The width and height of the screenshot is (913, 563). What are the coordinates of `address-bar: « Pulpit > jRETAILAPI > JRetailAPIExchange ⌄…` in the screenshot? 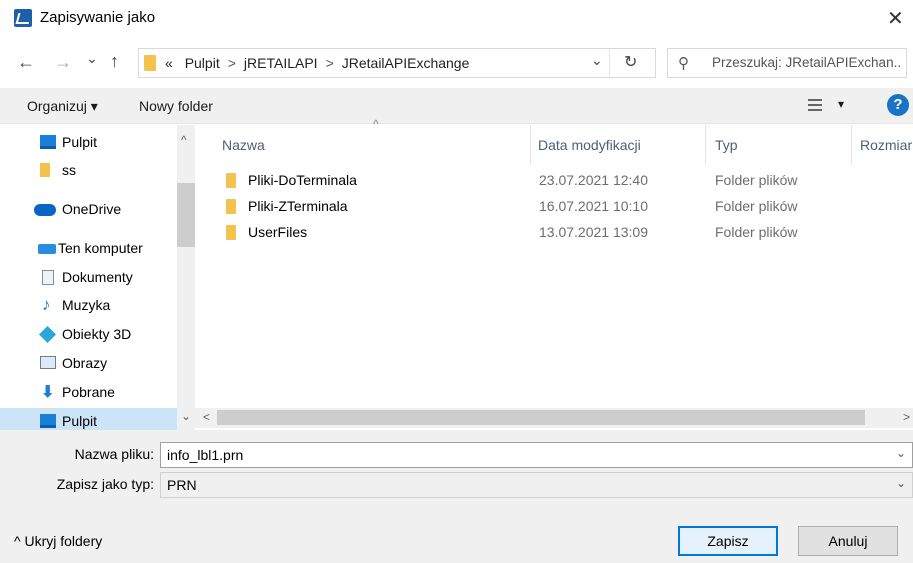 It's located at (397, 63).